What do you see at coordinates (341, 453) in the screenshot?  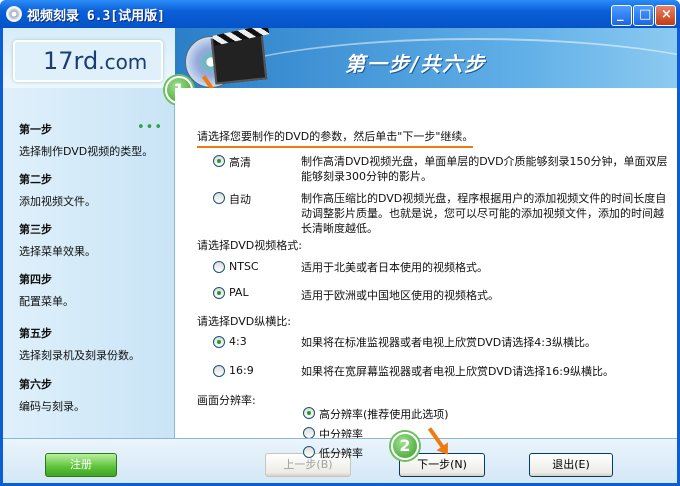 I see `option-label-low-res: 低分辨率` at bounding box center [341, 453].